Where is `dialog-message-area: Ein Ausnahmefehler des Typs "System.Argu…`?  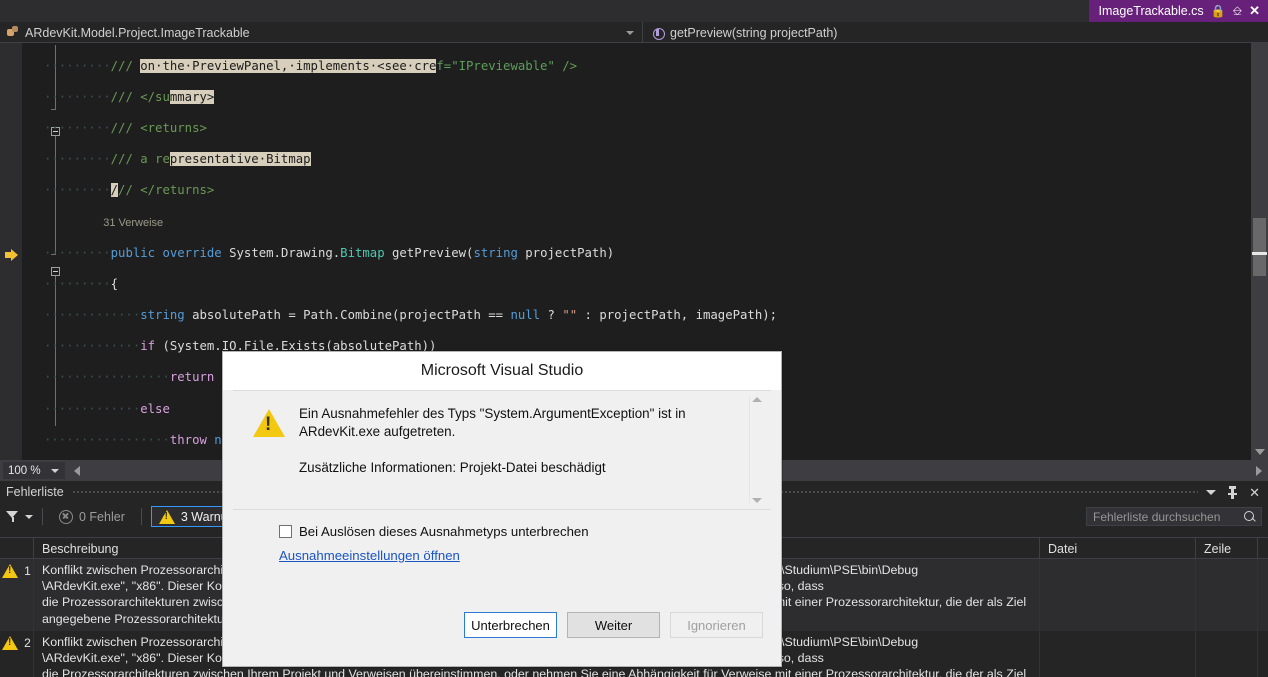
dialog-message-area: Ein Ausnahmefehler des Typs "System.Argu… is located at coordinates (502, 450).